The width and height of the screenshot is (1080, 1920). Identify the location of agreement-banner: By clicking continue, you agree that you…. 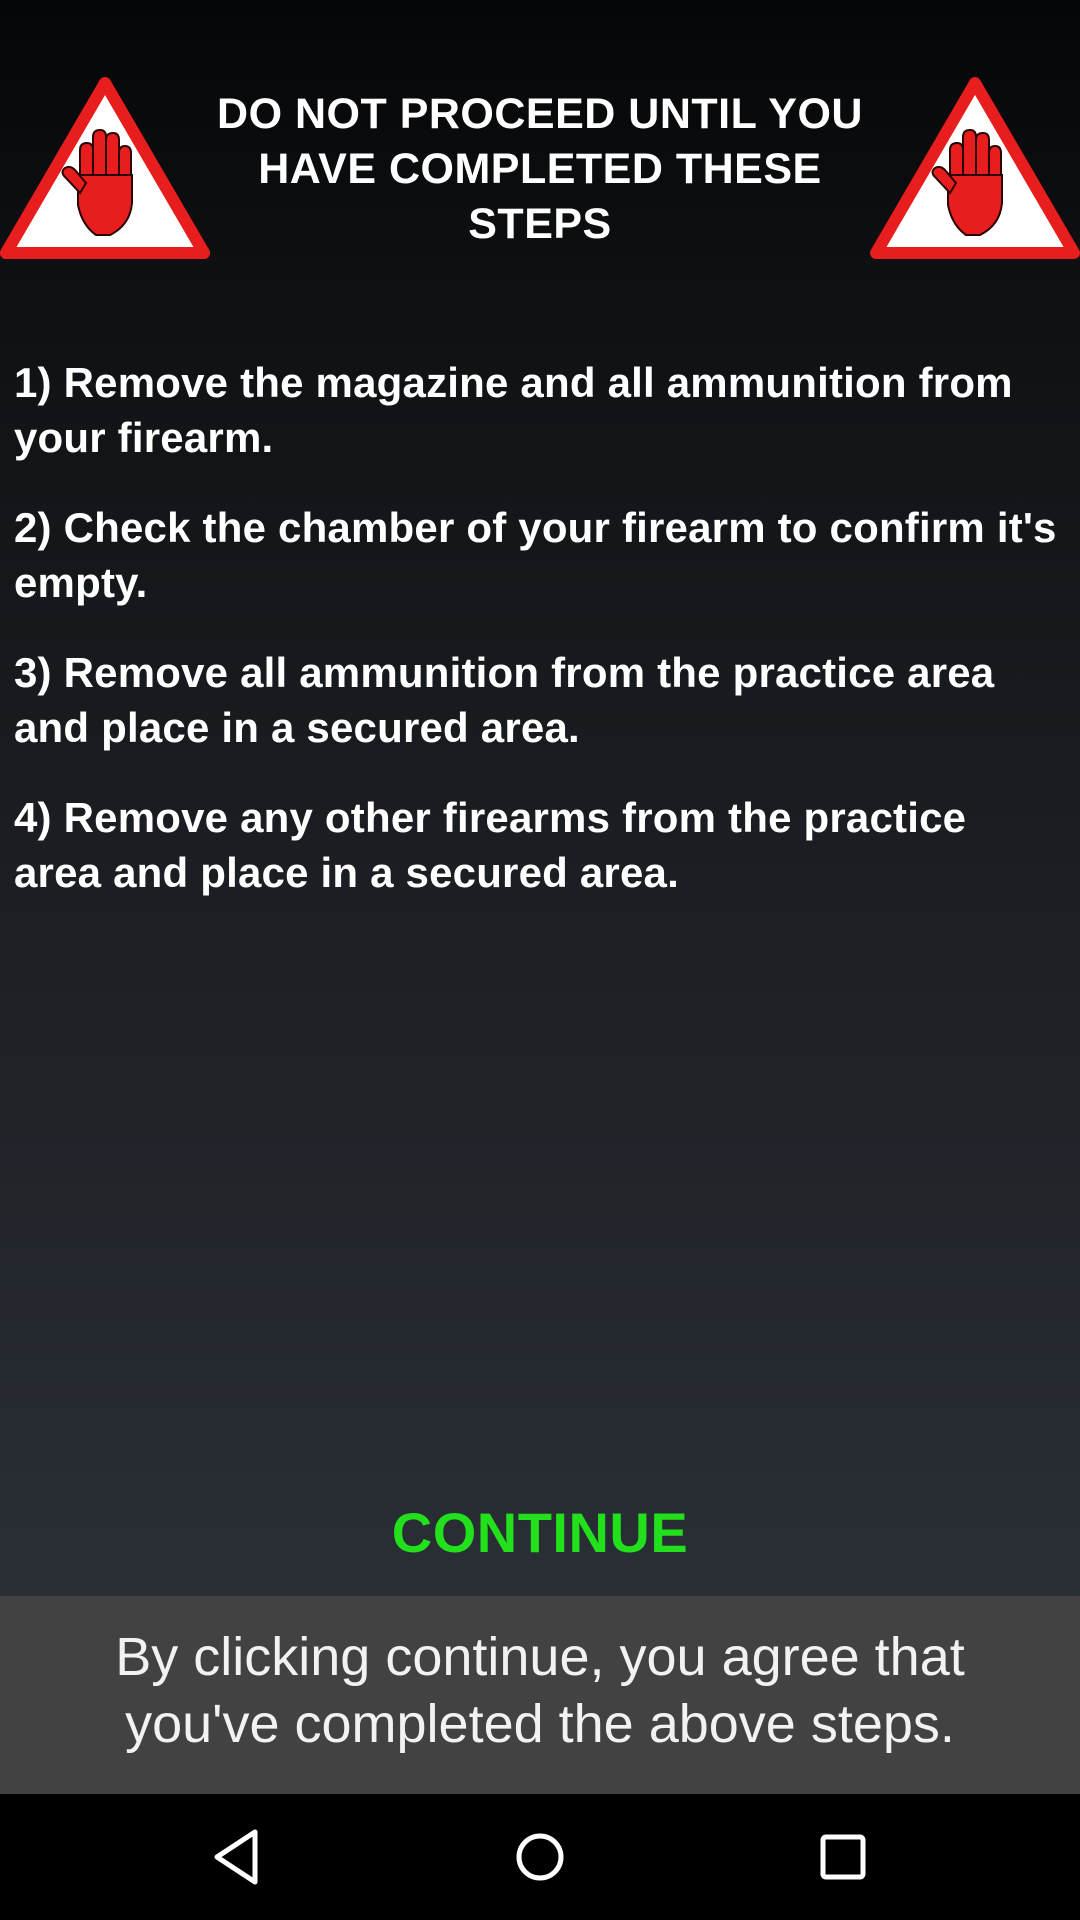
(540, 1695).